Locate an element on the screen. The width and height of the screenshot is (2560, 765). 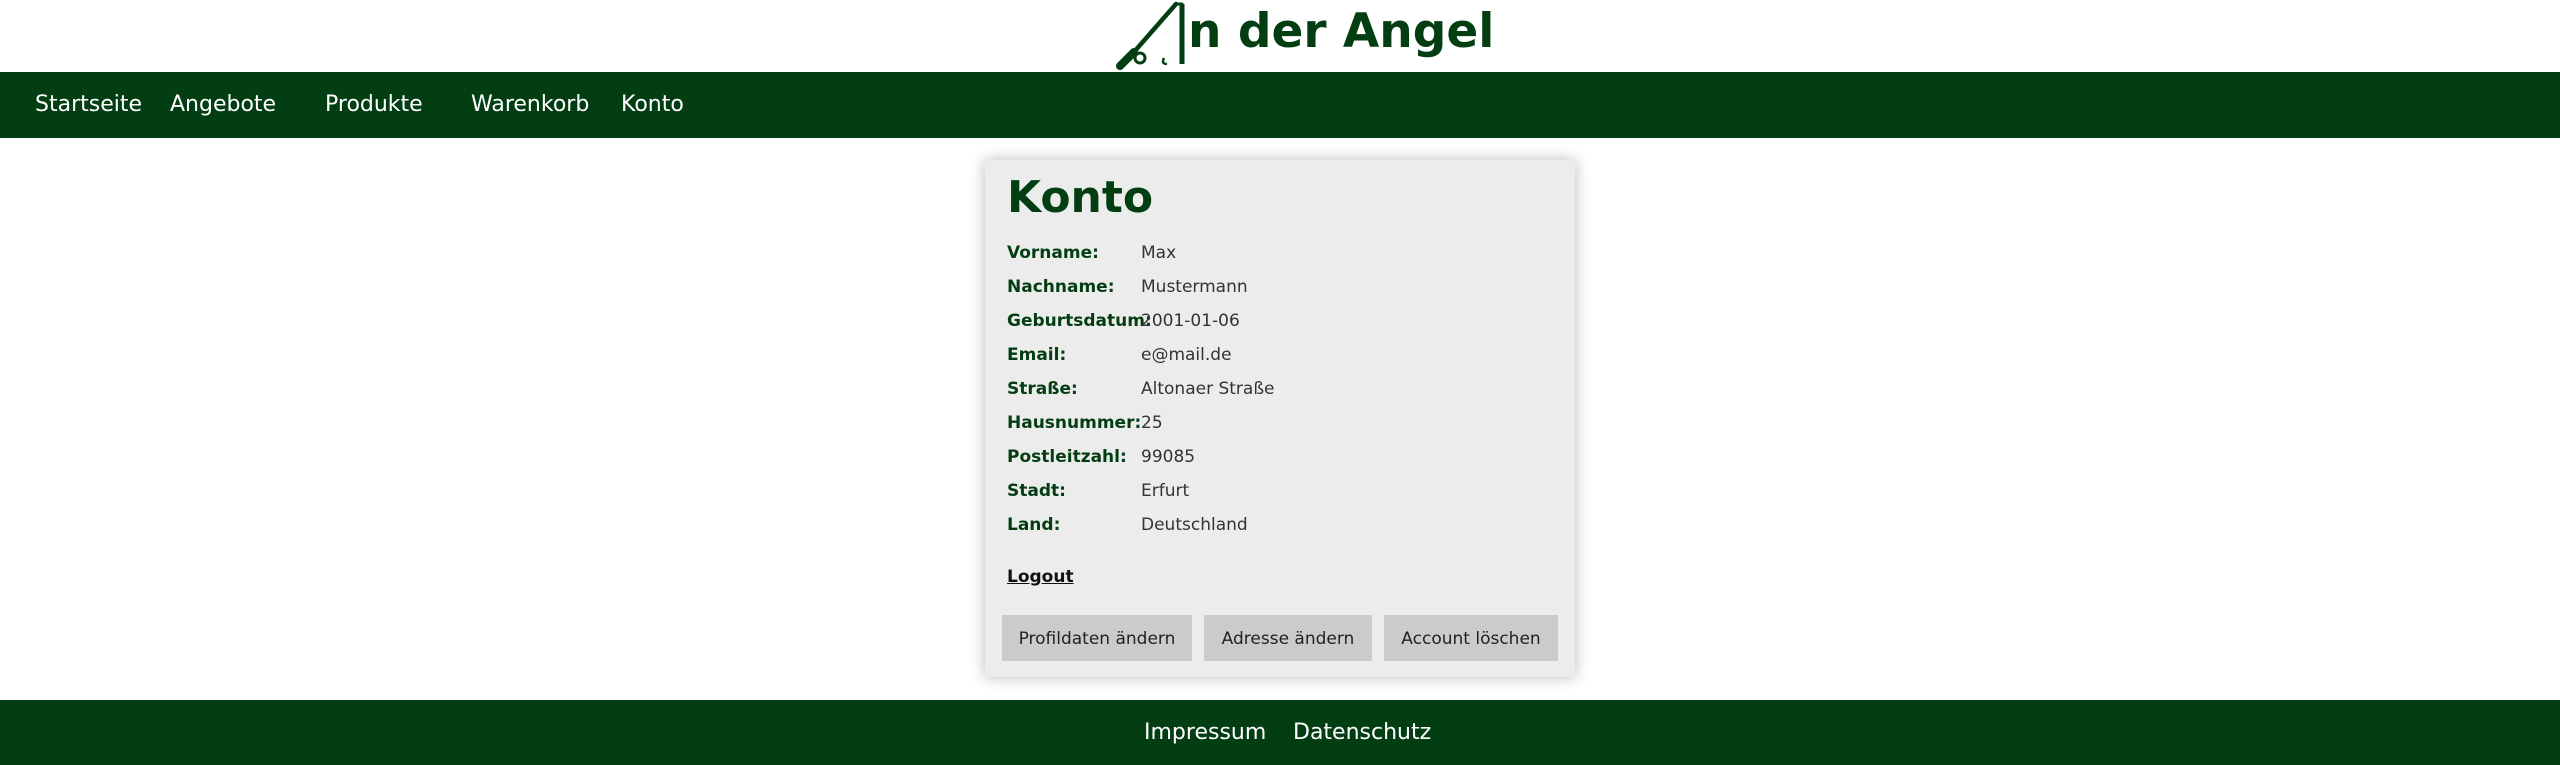
field-value-strasse: Altonaer Straße is located at coordinates (1208, 389).